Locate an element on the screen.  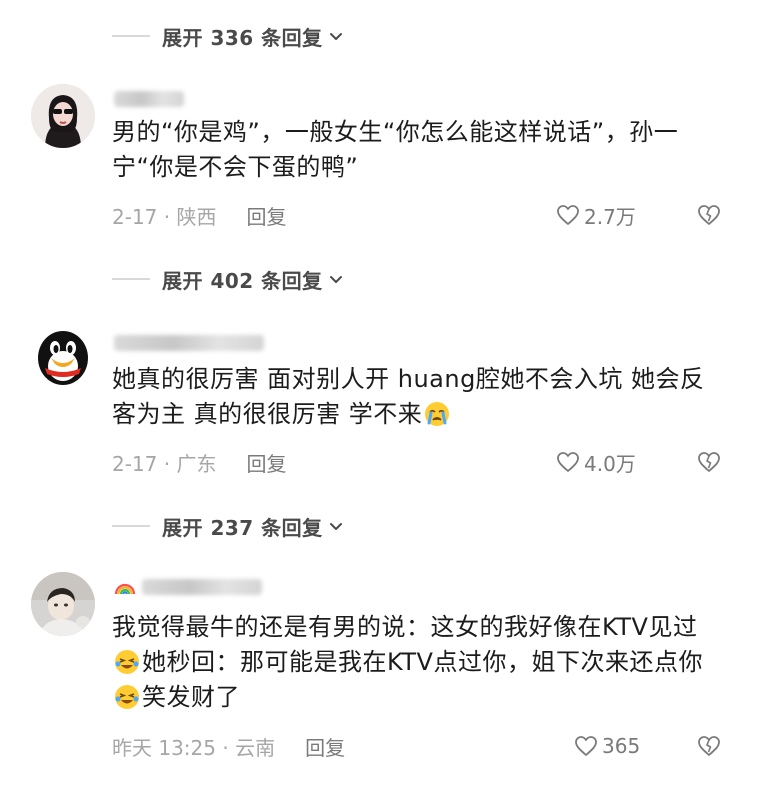
avatar-person-photo-icon is located at coordinates (63, 604).